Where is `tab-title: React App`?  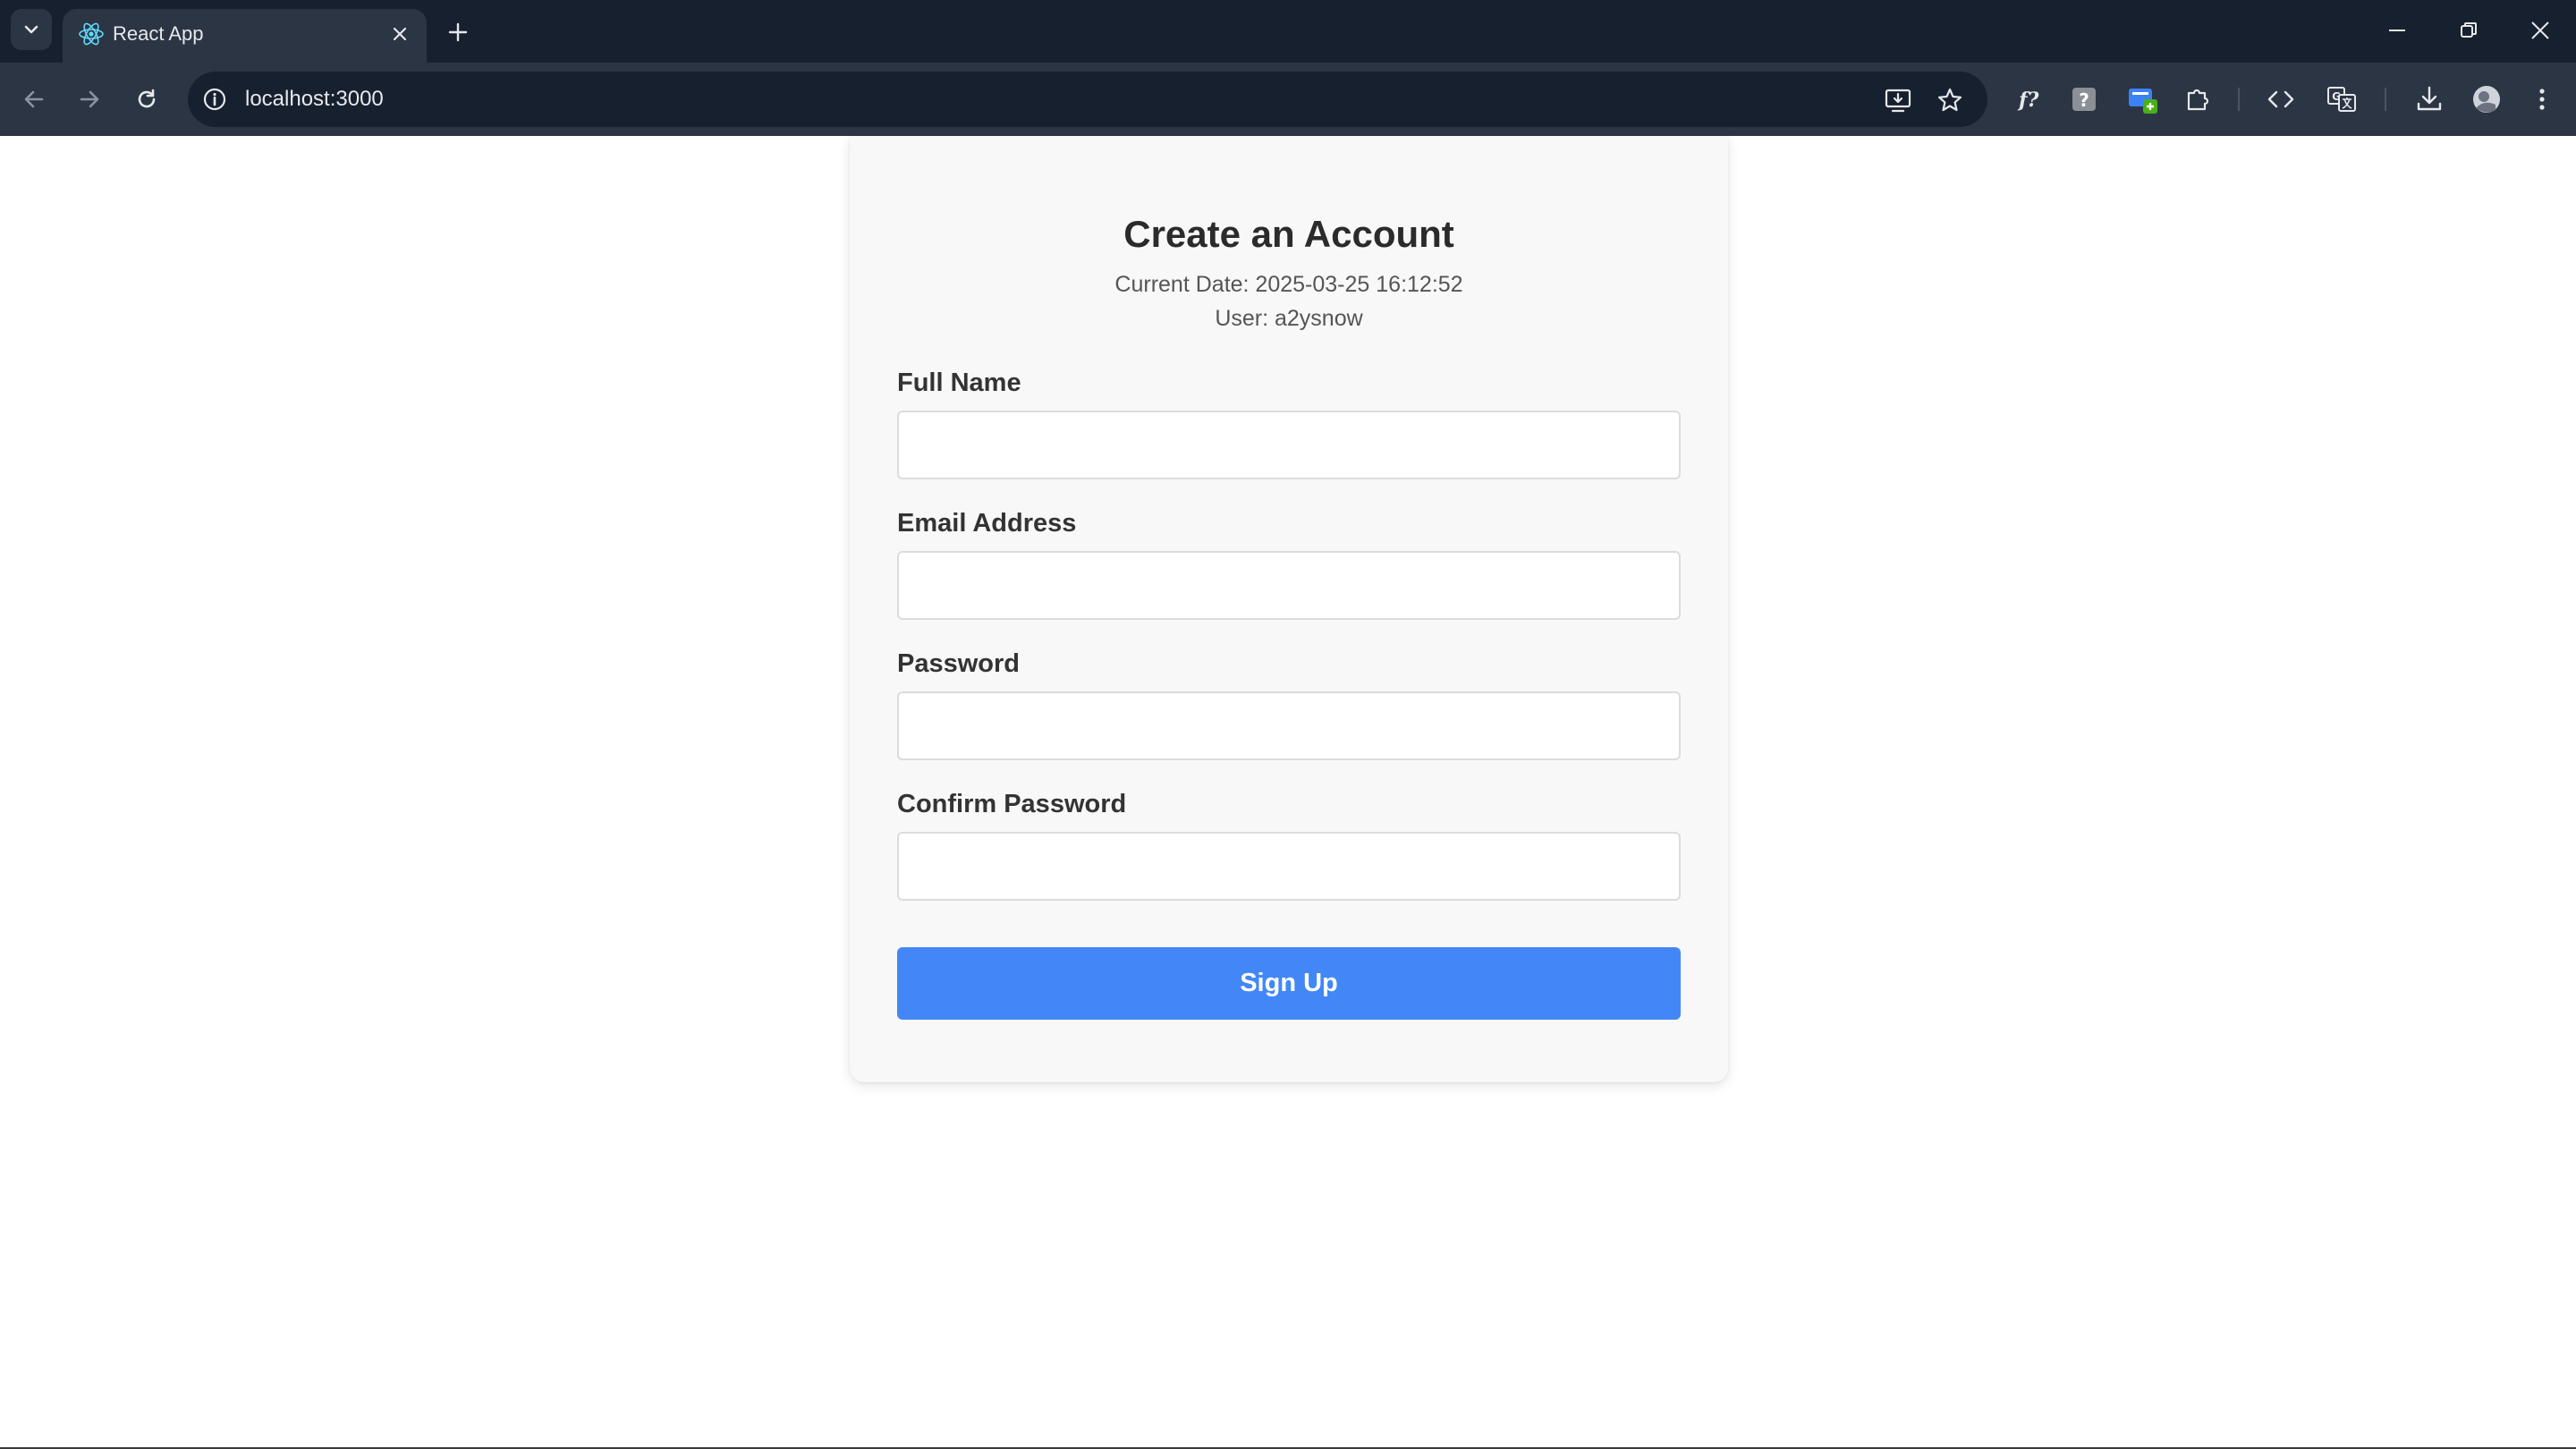 tab-title: React App is located at coordinates (158, 33).